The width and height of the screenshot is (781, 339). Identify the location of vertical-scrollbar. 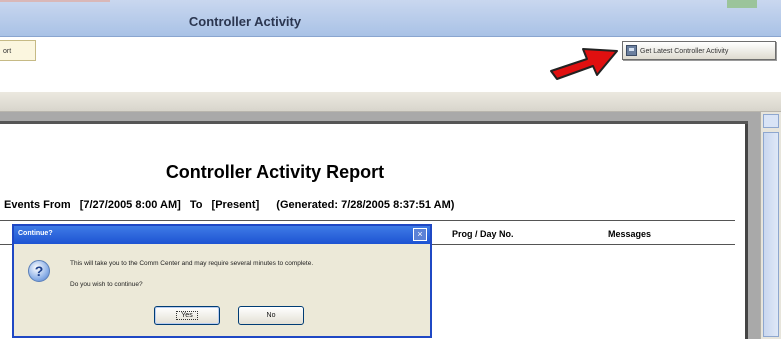
(770, 225).